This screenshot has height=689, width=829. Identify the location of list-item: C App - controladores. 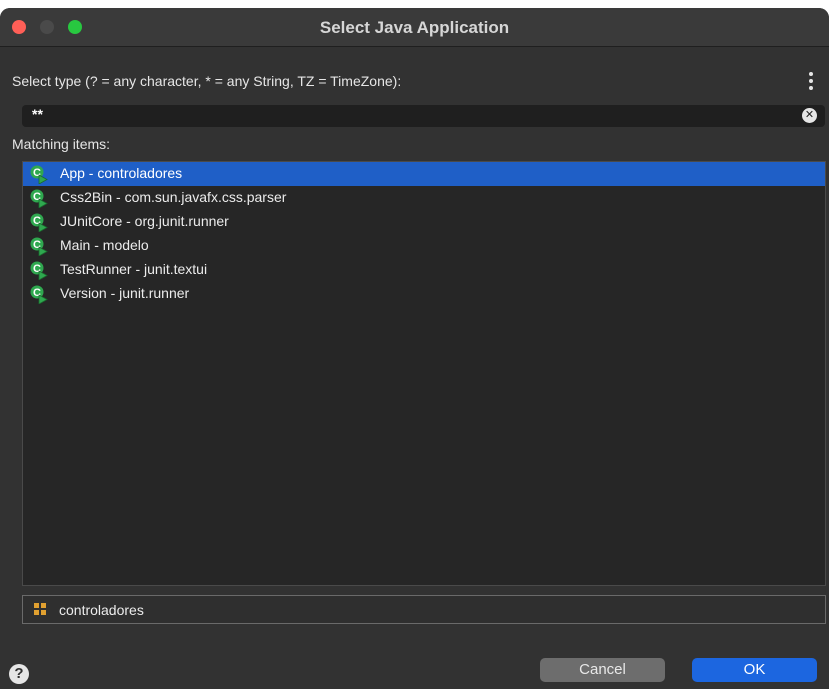
(424, 174).